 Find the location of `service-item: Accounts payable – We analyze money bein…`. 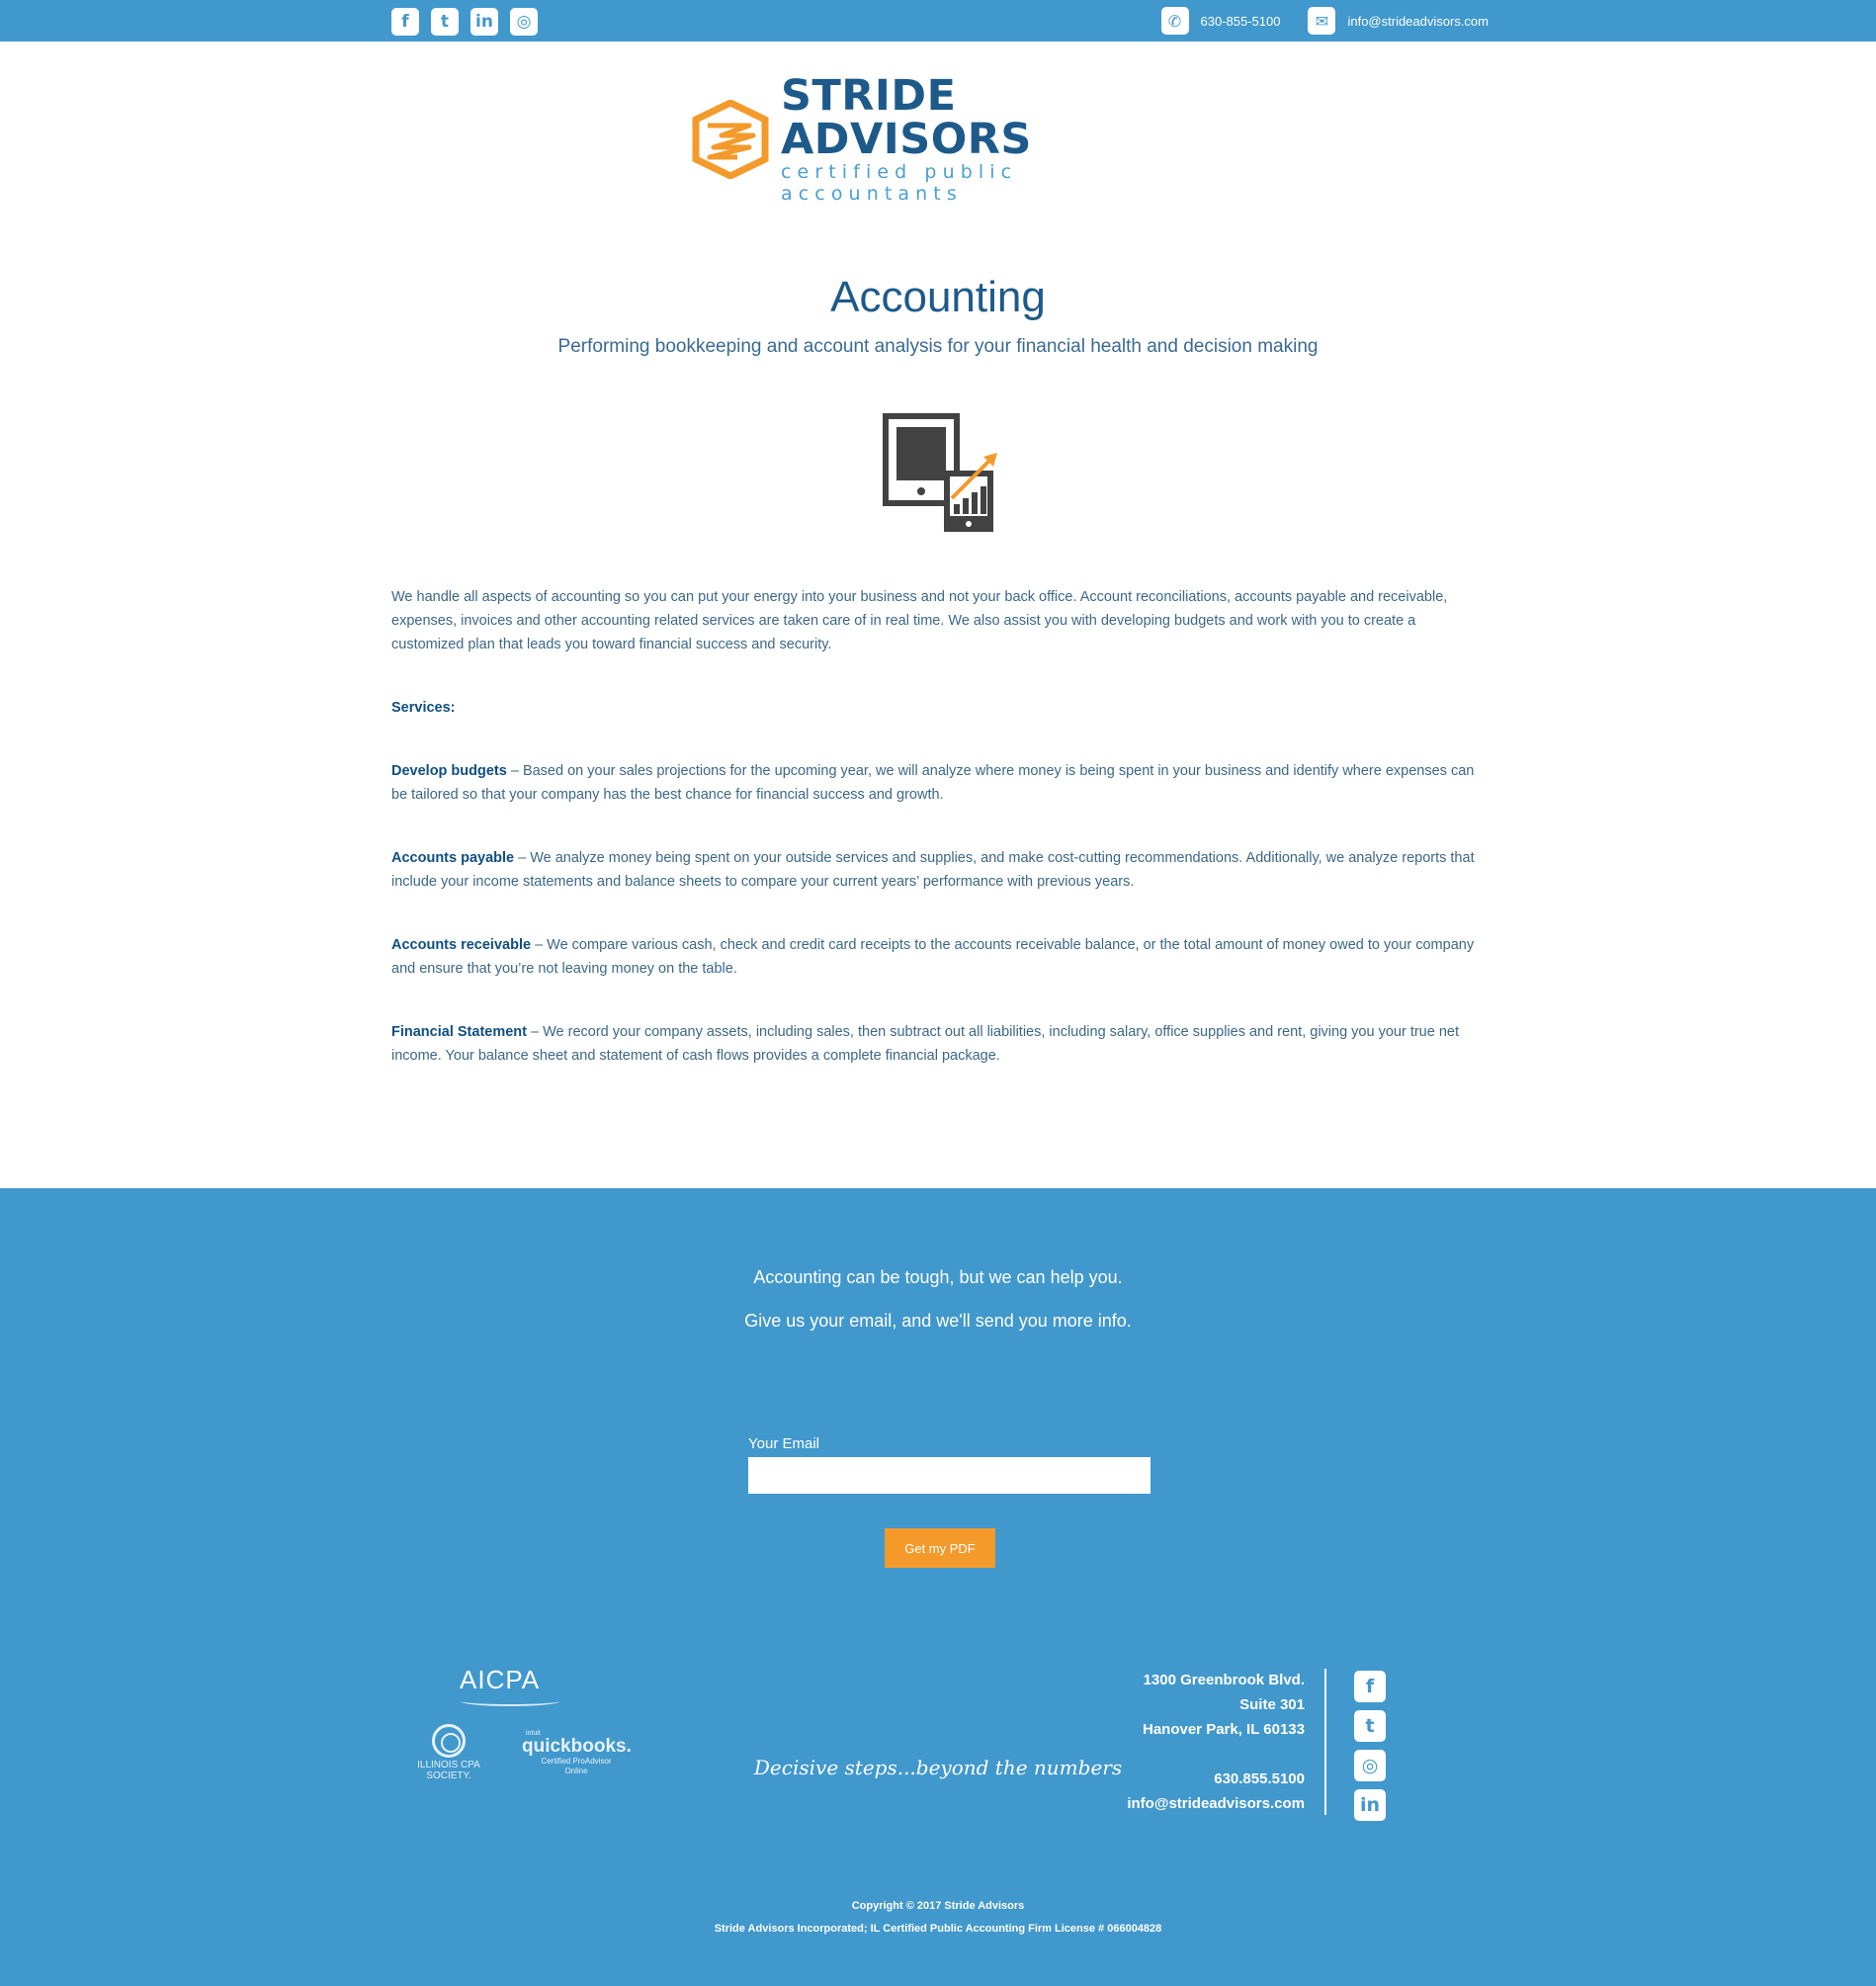

service-item: Accounts payable – We analyze money bein… is located at coordinates (940, 870).